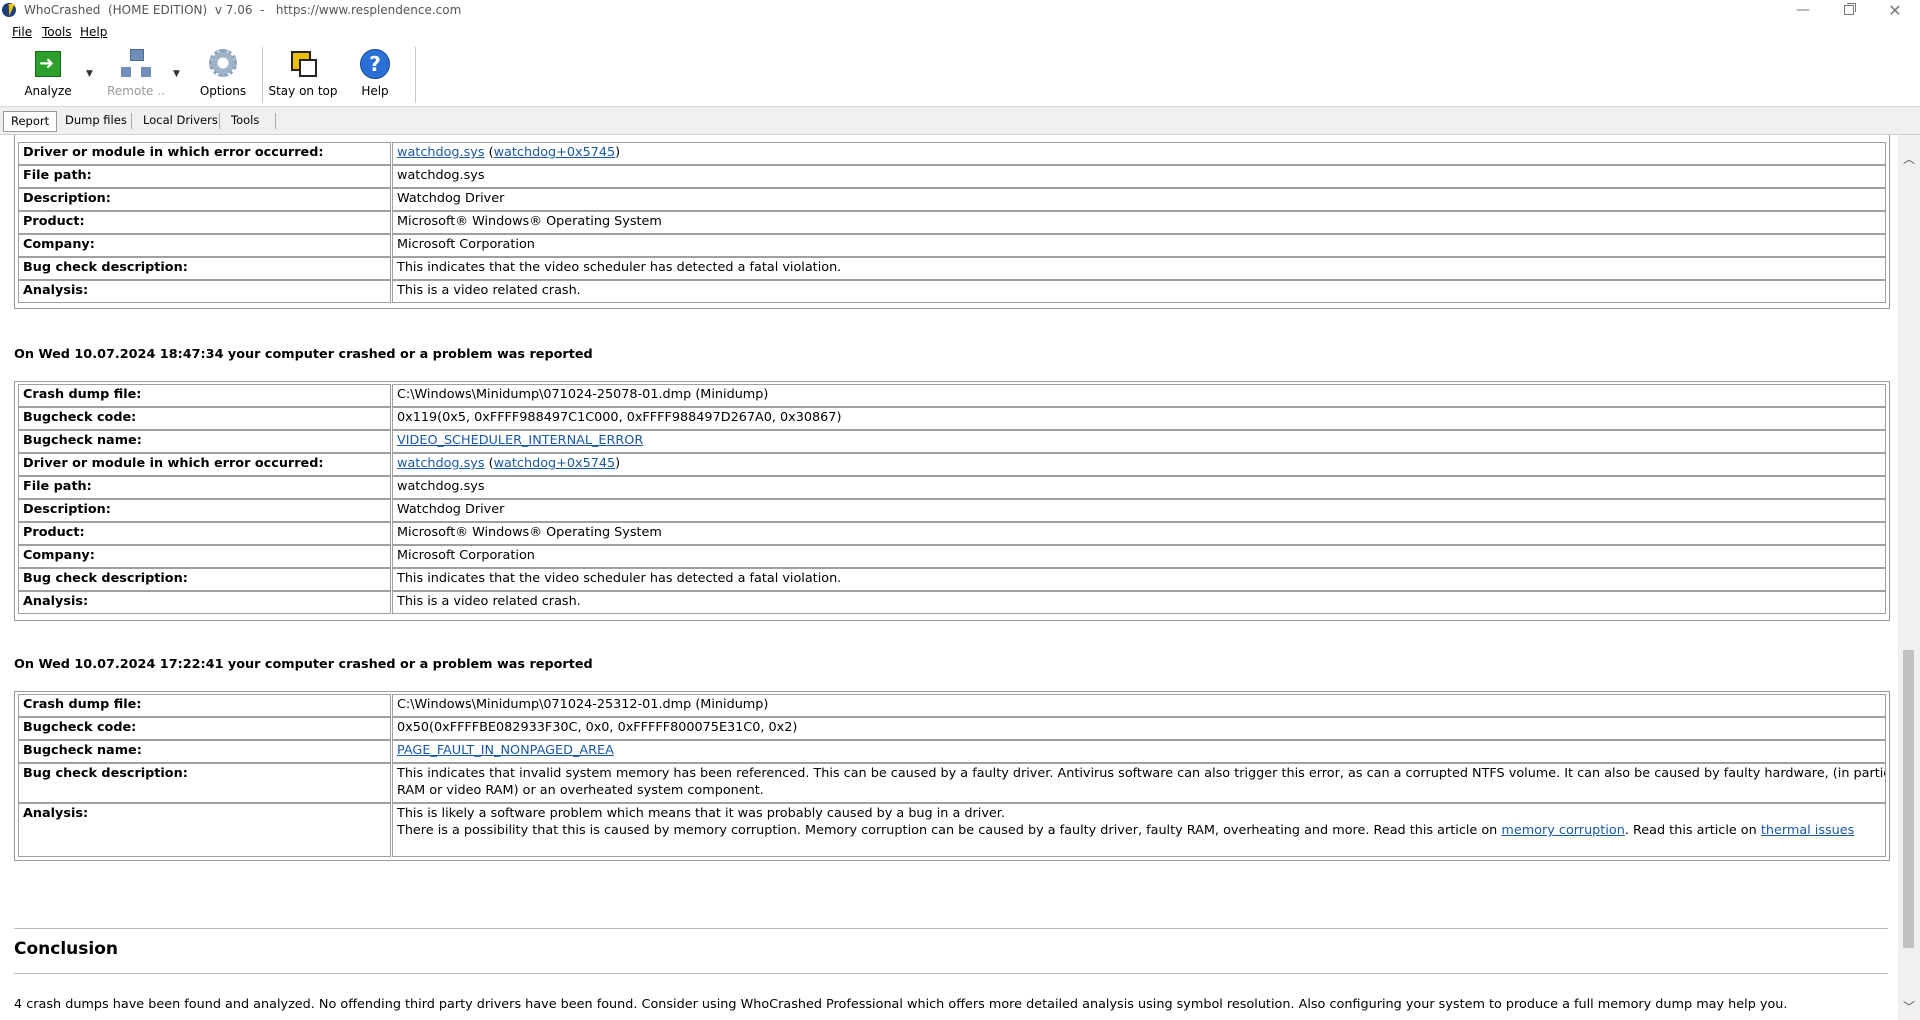 The height and width of the screenshot is (1020, 1920). I want to click on file-path-value: watchdog.sys, so click(1139, 176).